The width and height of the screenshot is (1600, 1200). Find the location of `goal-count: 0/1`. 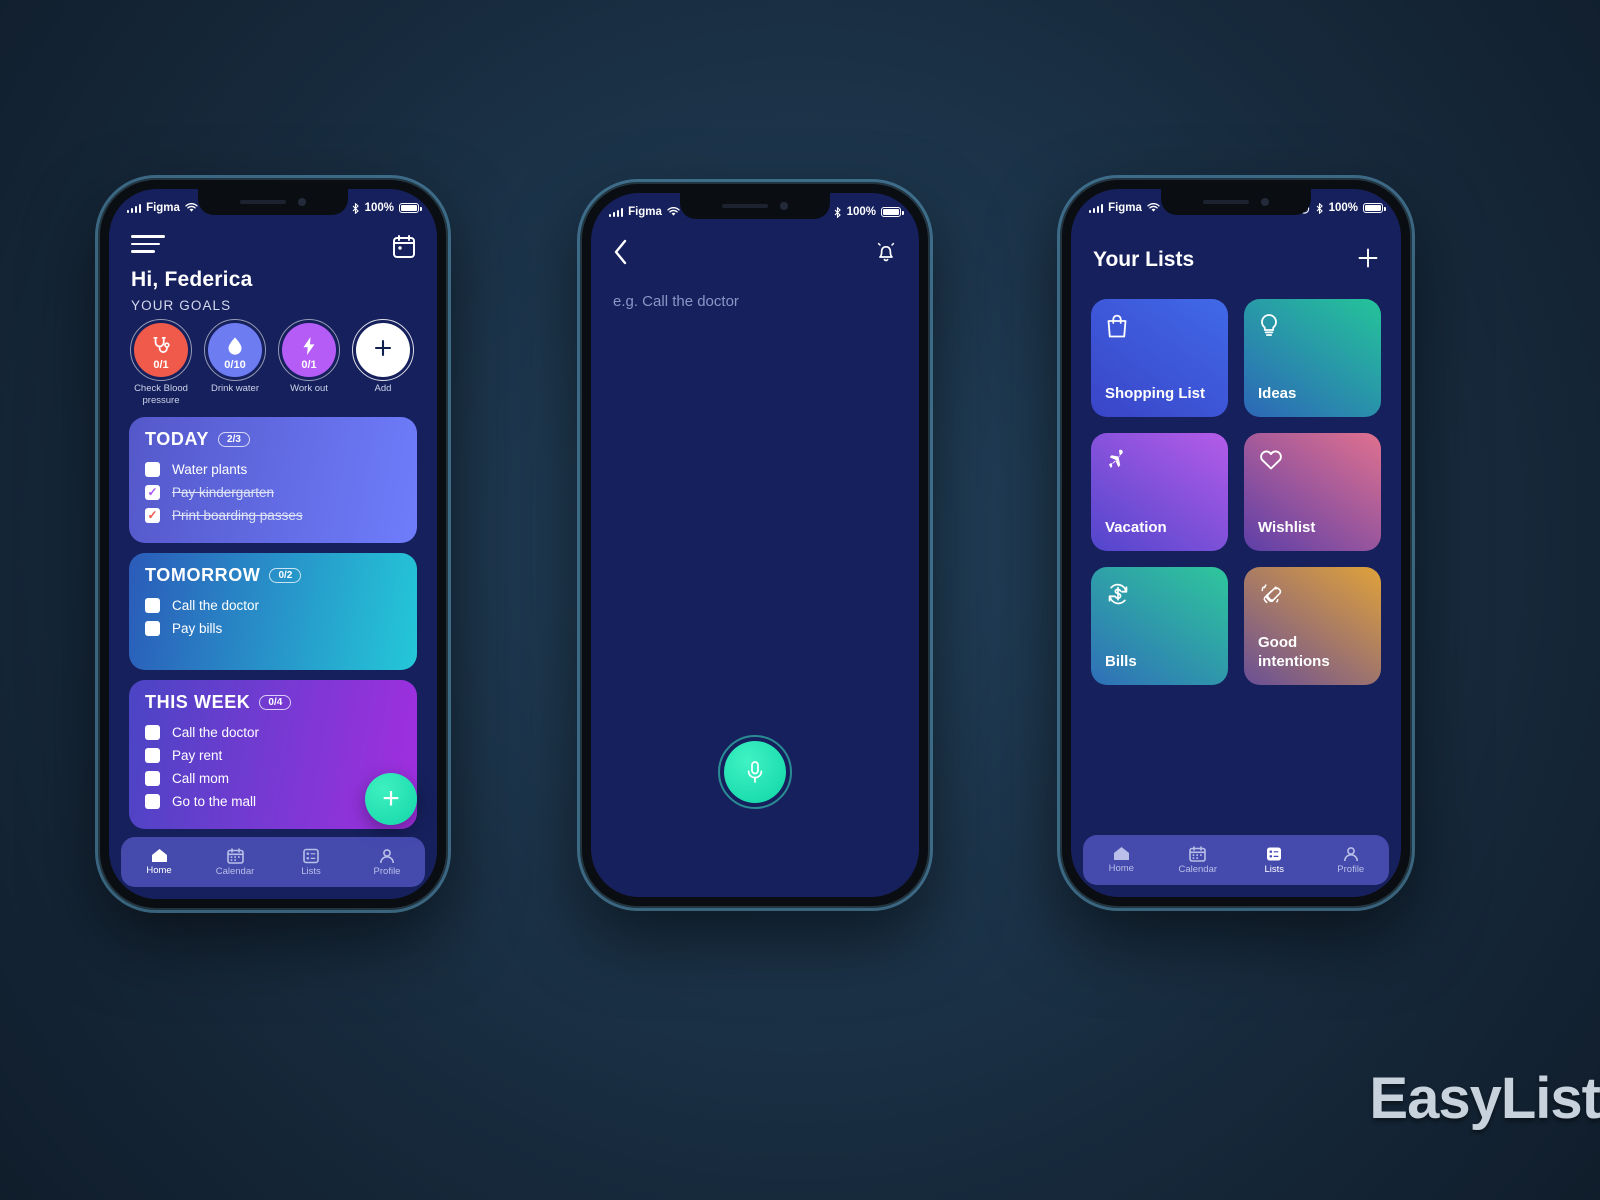

goal-count: 0/1 is located at coordinates (161, 365).